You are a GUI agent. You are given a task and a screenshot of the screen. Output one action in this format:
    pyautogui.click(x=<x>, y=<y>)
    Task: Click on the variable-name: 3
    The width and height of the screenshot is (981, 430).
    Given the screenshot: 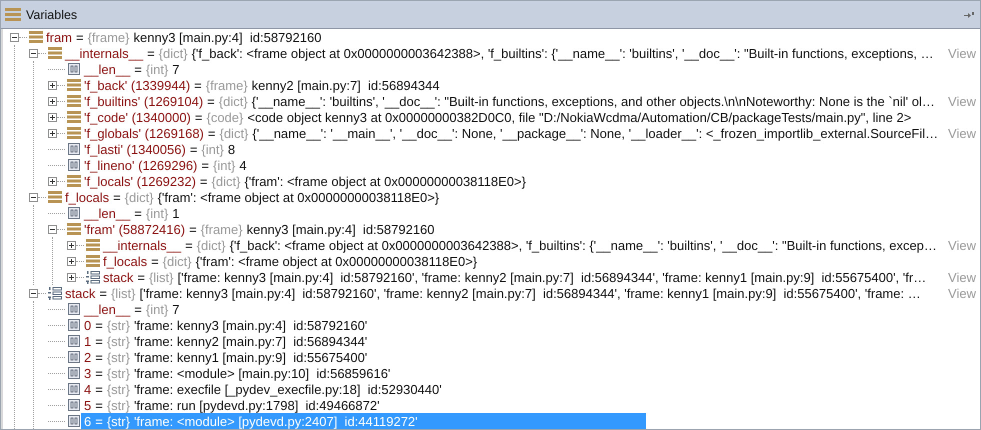 What is the action you would take?
    pyautogui.click(x=88, y=373)
    